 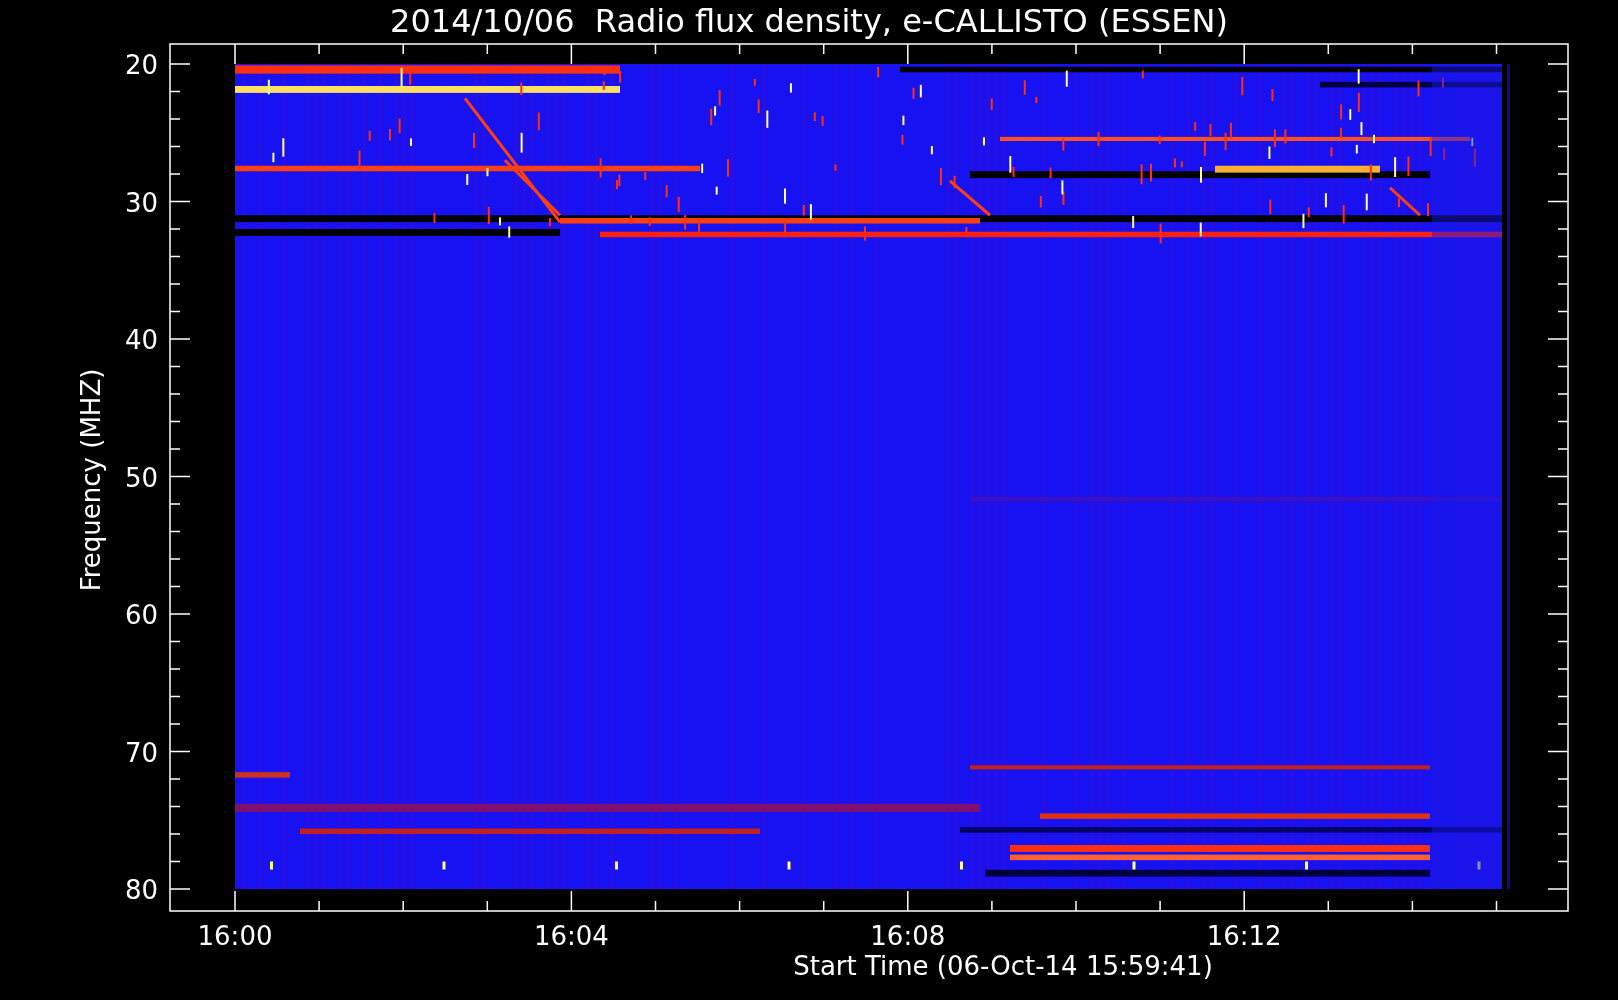 I want to click on x-tick-label: 16:00, so click(x=235, y=936).